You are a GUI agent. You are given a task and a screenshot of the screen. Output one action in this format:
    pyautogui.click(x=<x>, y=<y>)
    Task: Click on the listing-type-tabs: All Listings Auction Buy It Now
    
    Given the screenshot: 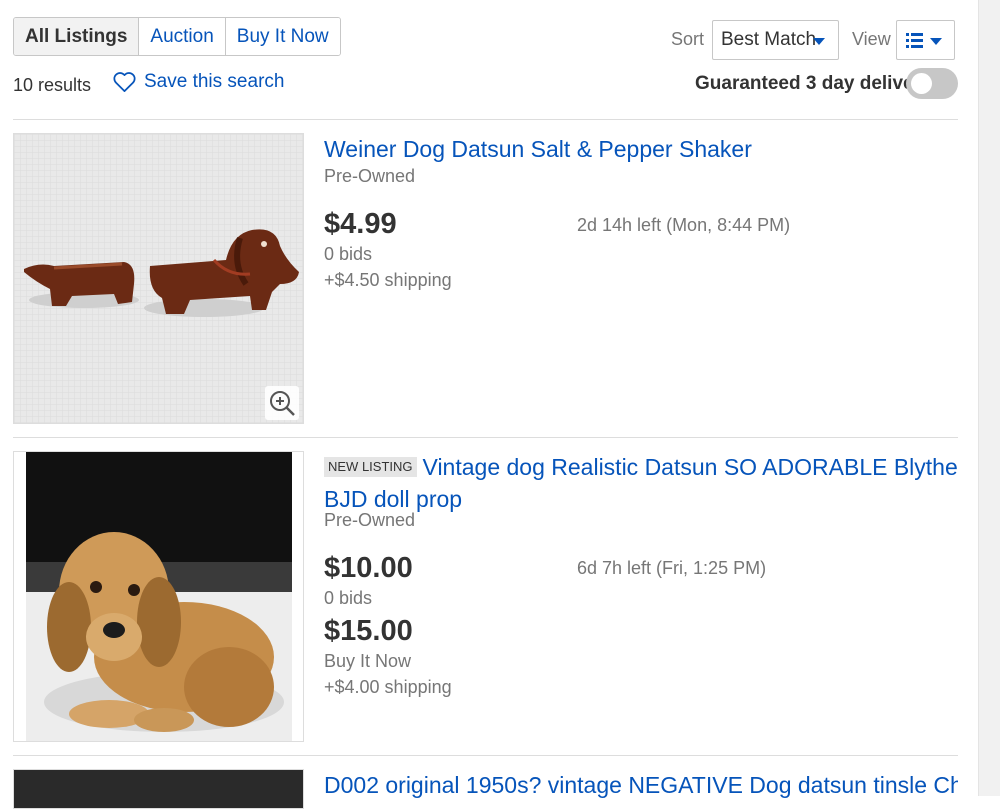 What is the action you would take?
    pyautogui.click(x=177, y=36)
    